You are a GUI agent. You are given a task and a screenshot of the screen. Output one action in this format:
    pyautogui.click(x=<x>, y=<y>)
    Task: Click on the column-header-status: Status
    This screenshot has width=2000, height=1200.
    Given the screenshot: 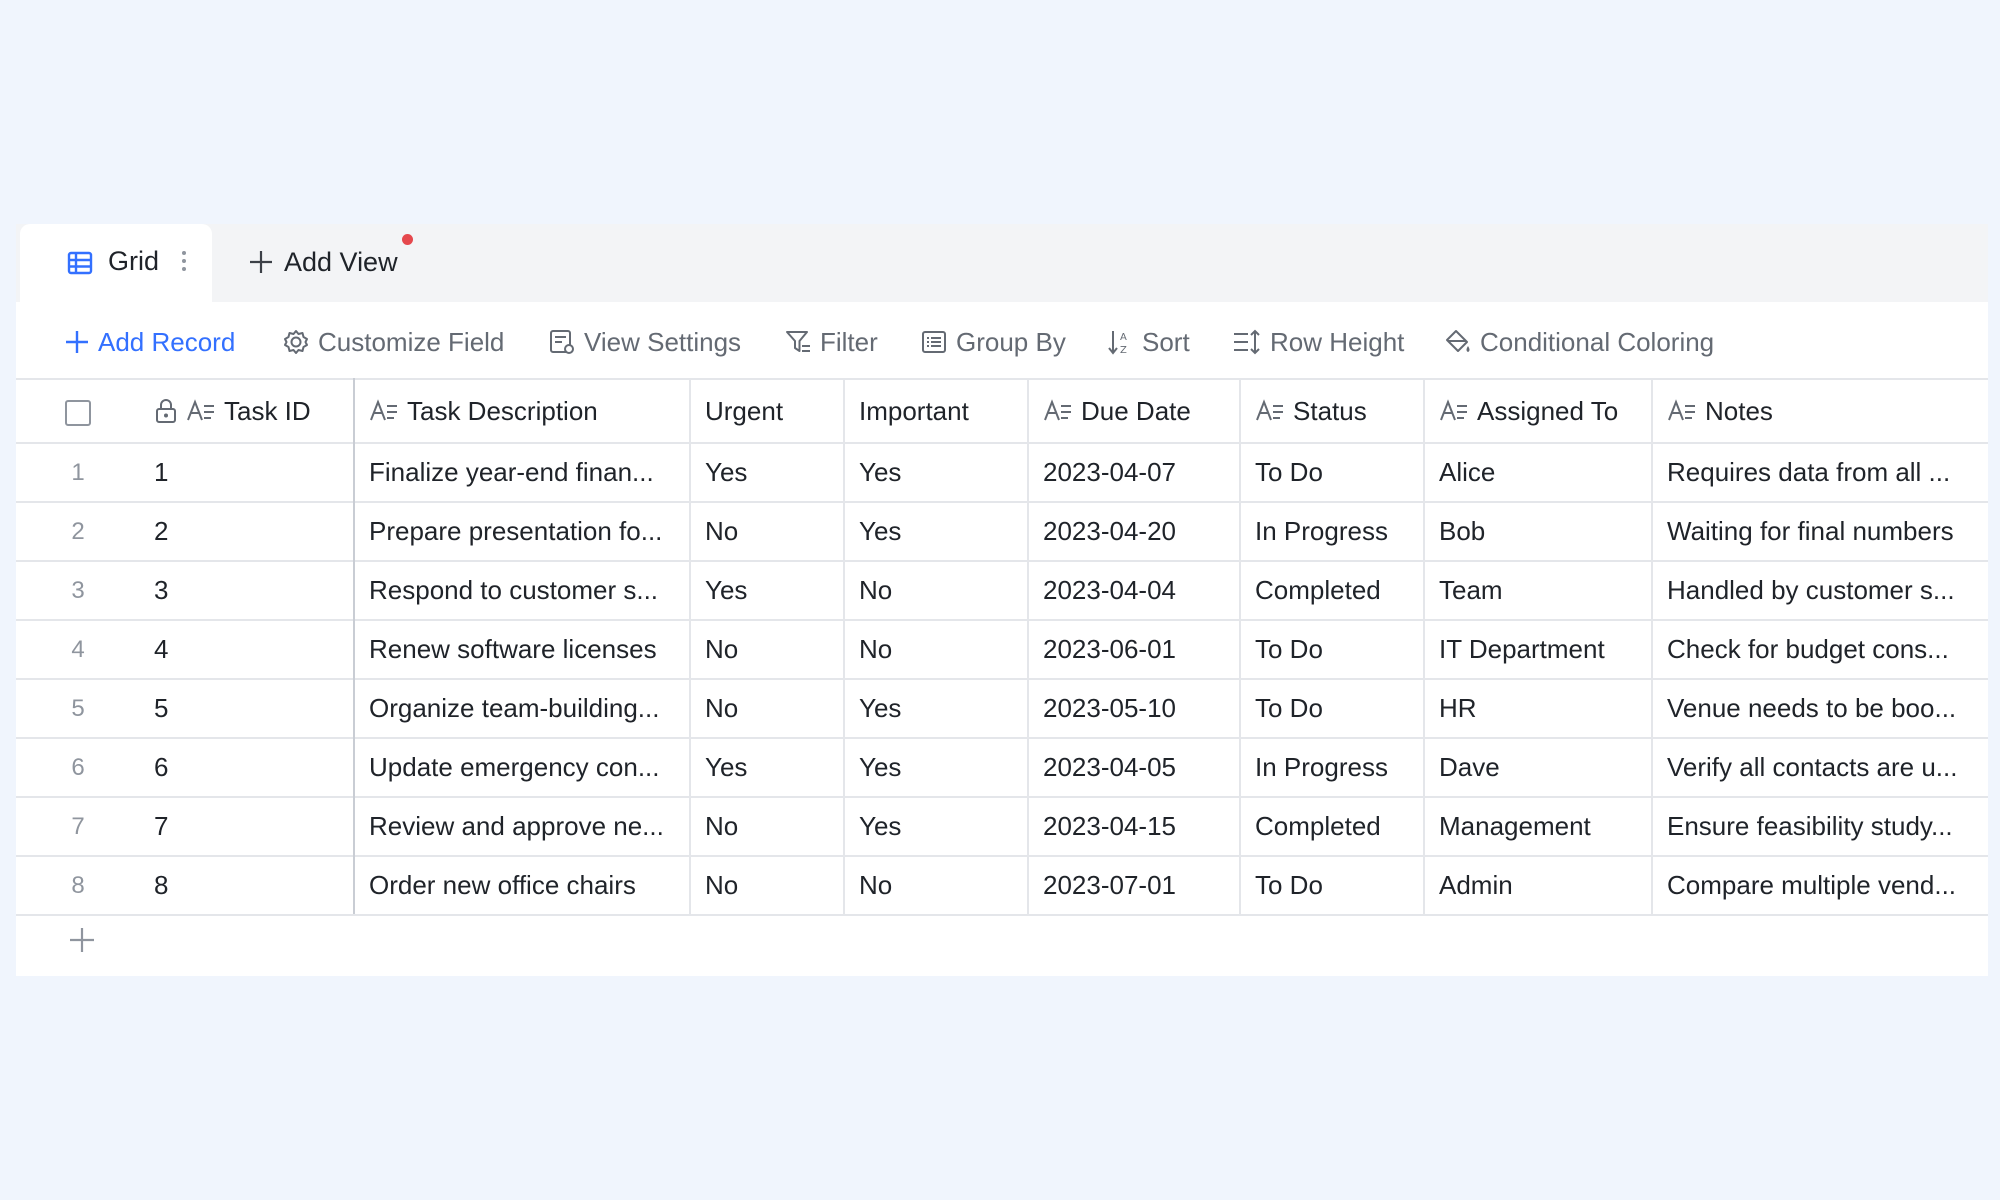 What is the action you would take?
    pyautogui.click(x=1331, y=410)
    